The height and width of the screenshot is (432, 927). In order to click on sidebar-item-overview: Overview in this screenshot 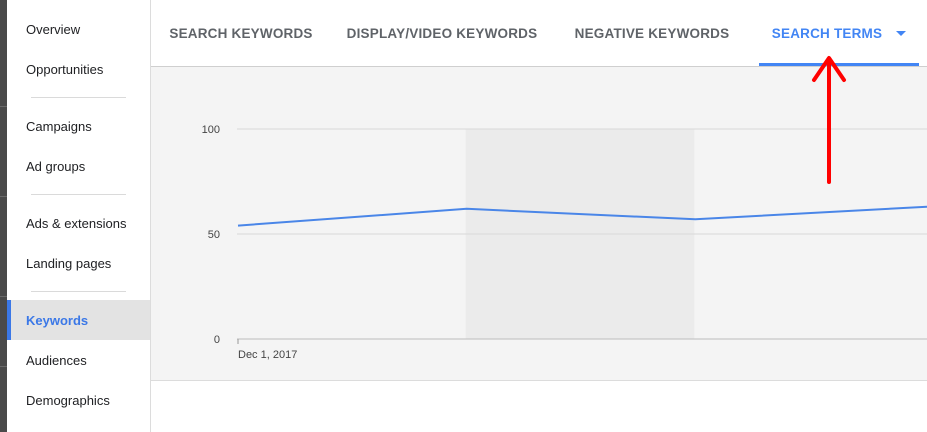, I will do `click(78, 29)`.